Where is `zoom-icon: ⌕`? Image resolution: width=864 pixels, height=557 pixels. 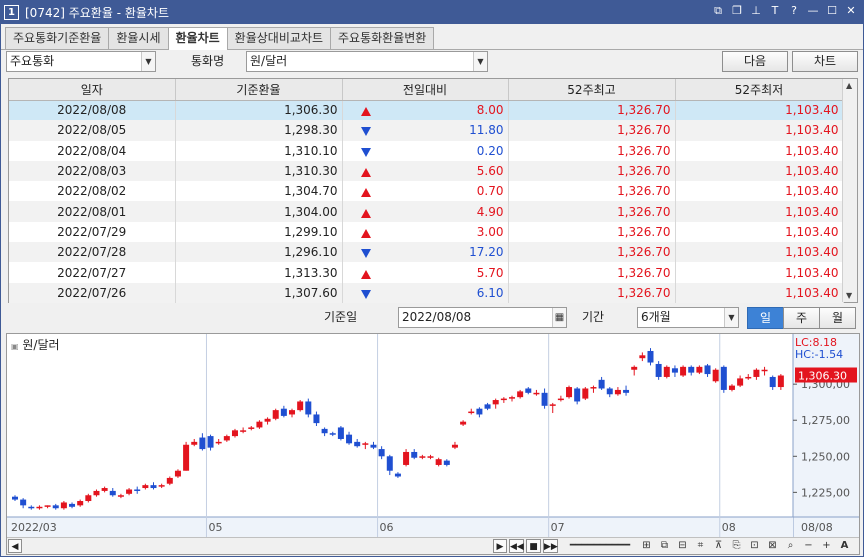 zoom-icon: ⌕ is located at coordinates (790, 546).